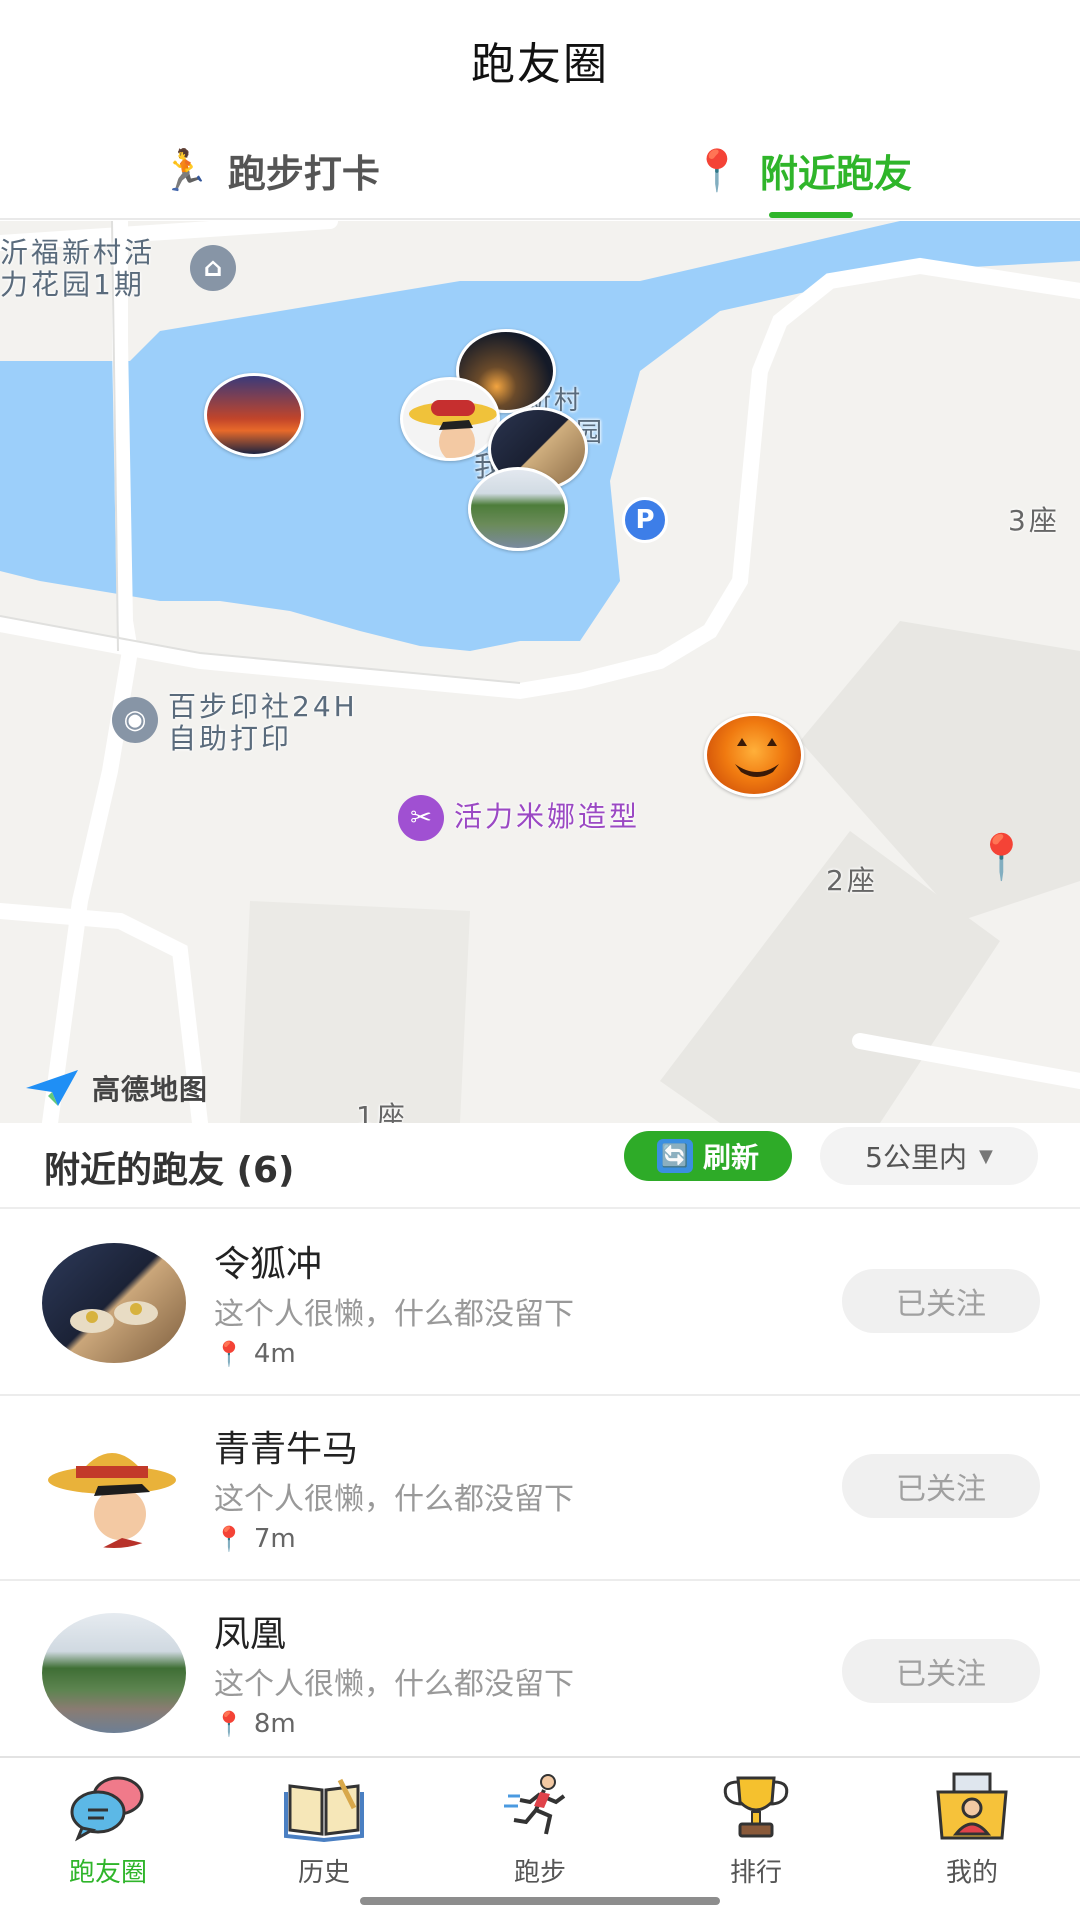 This screenshot has height=1920, width=1080. What do you see at coordinates (324, 1810) in the screenshot?
I see `book-icon` at bounding box center [324, 1810].